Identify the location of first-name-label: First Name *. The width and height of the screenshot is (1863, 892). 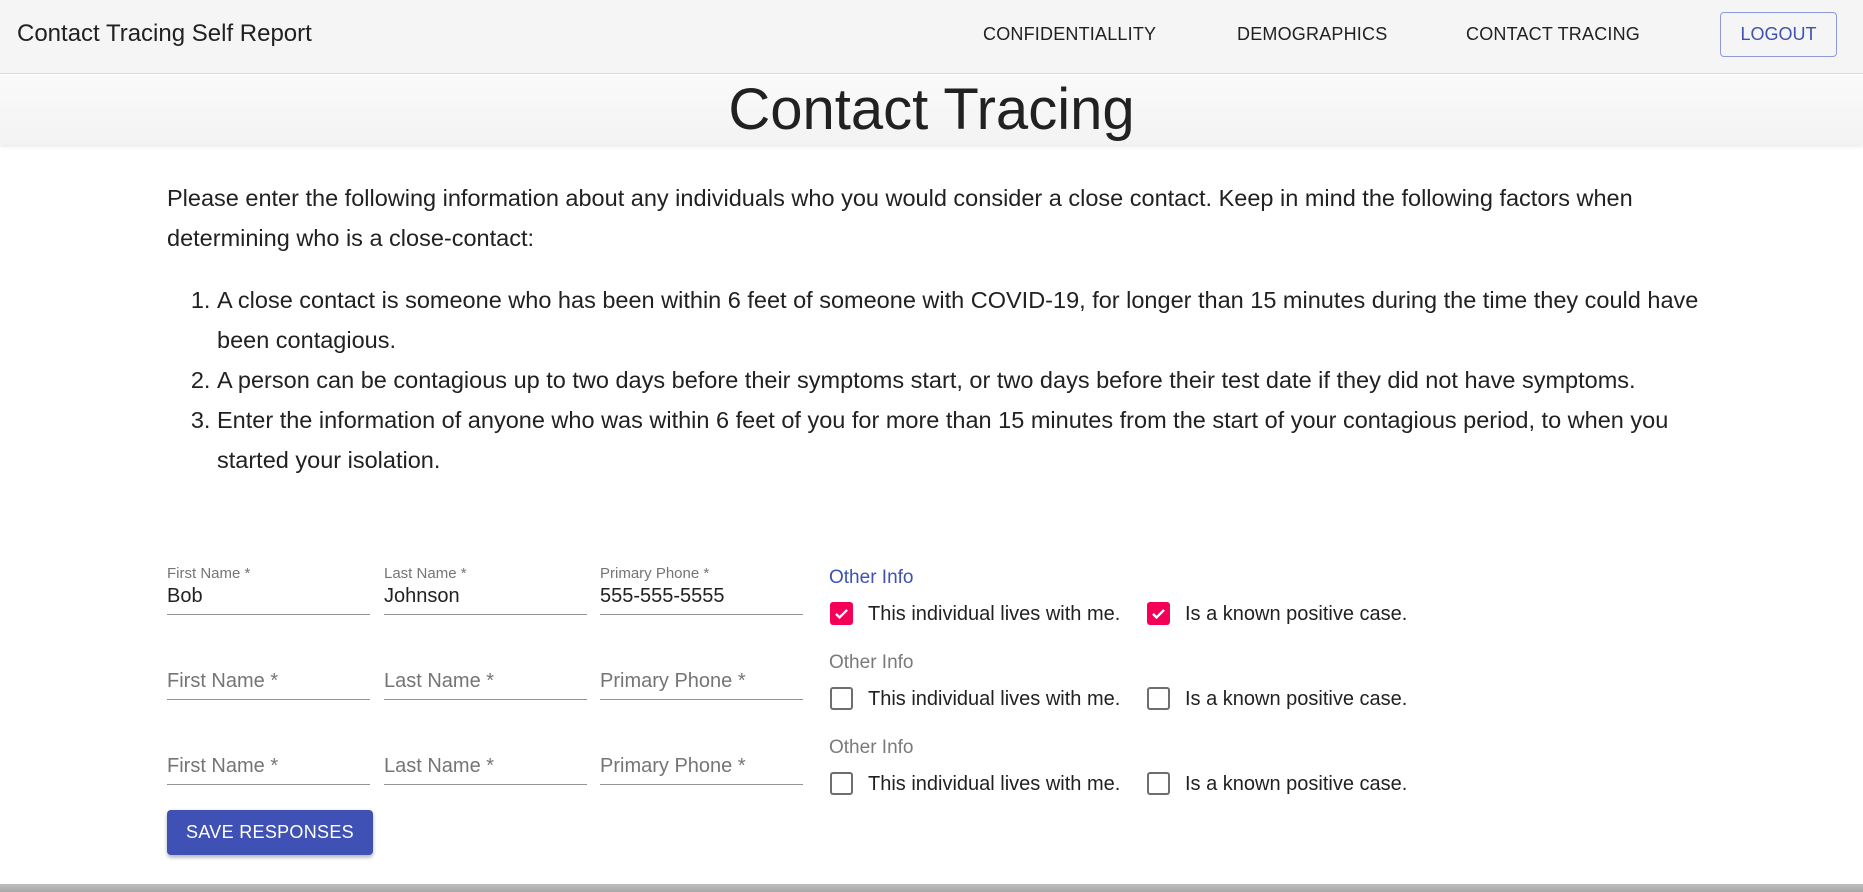
(209, 573).